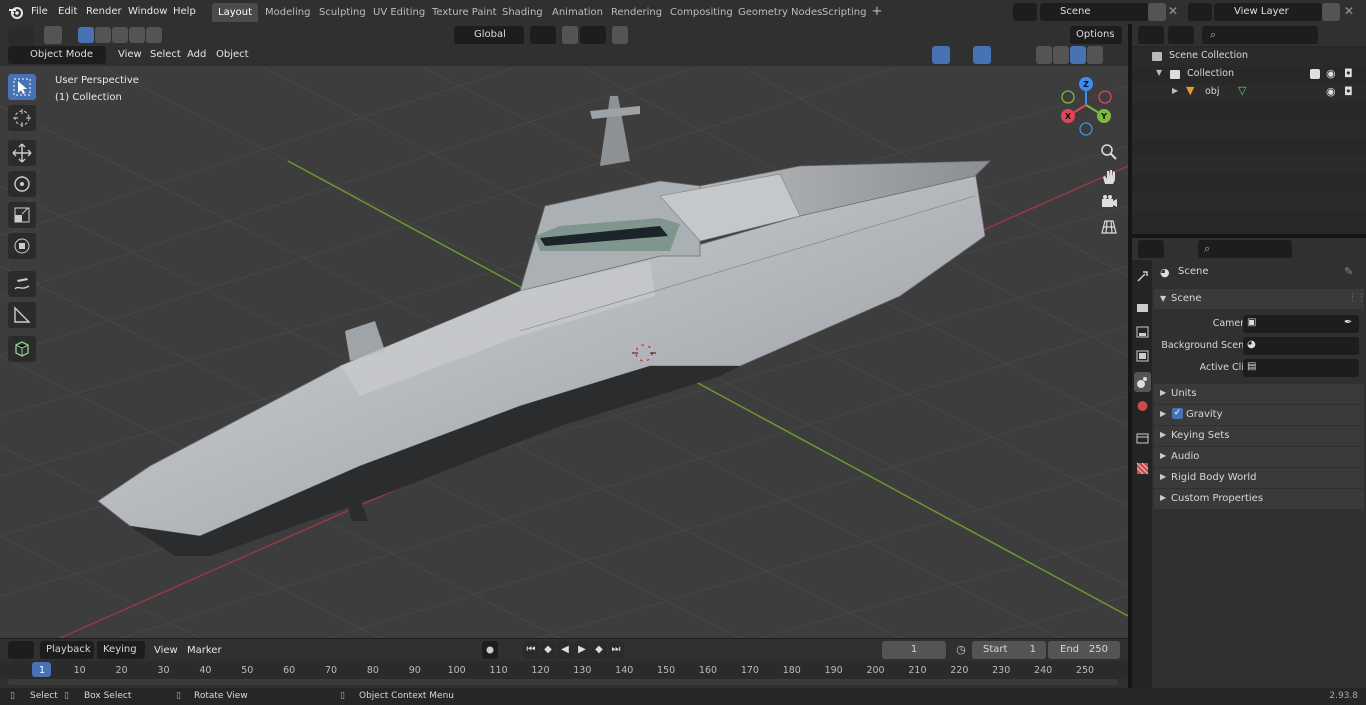  I want to click on tab-scripting: Scripting, so click(844, 12).